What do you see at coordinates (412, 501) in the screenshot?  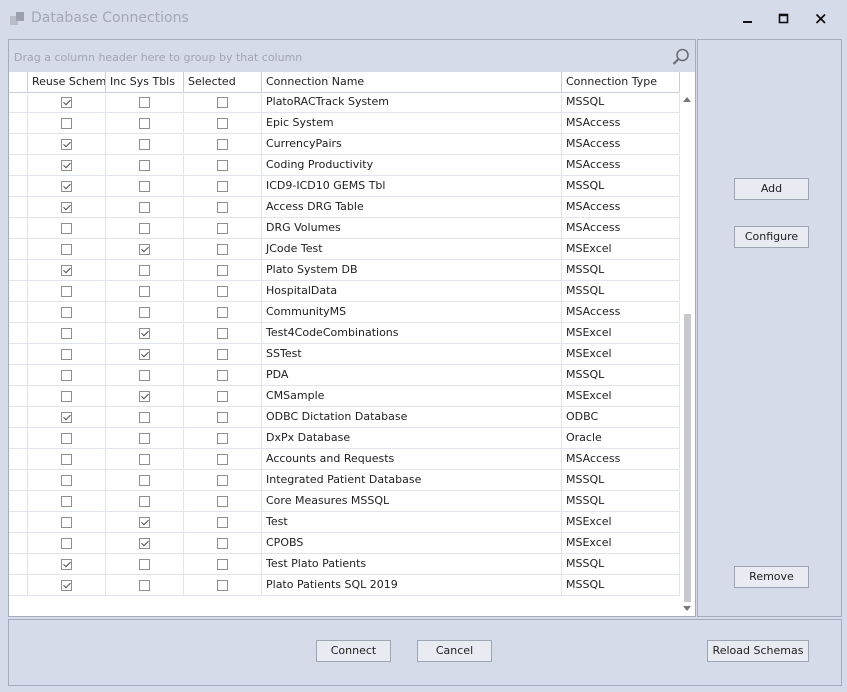 I see `connection-name-cell: Core Measures MSSQL` at bounding box center [412, 501].